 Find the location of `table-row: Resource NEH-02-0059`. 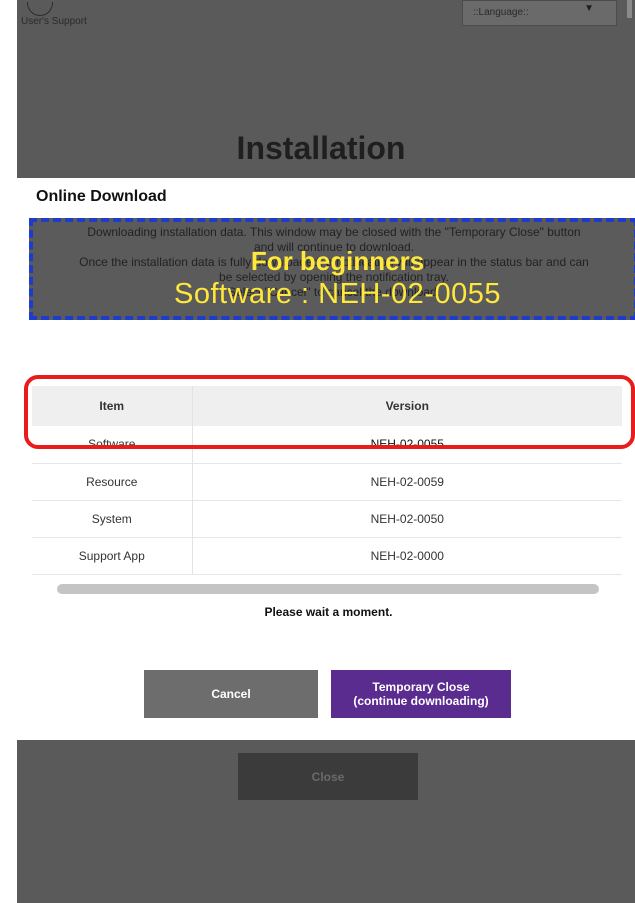

table-row: Resource NEH-02-0059 is located at coordinates (327, 482).